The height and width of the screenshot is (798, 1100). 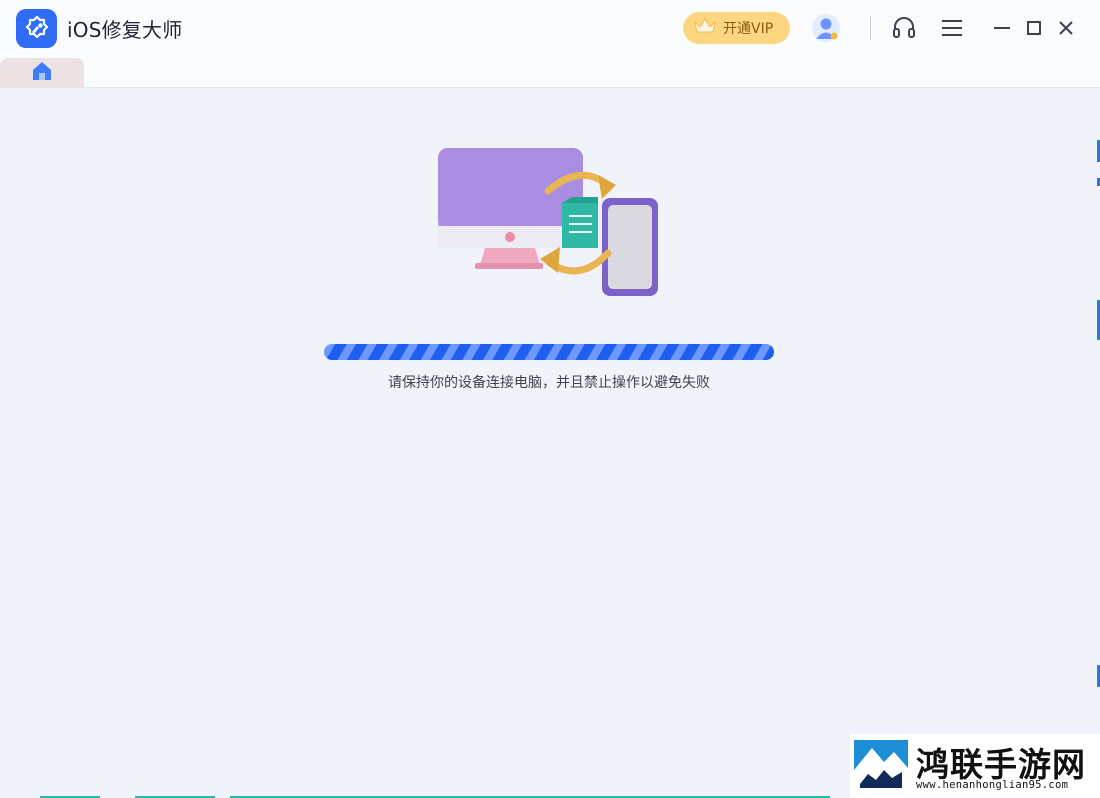 What do you see at coordinates (1066, 28) in the screenshot?
I see `close-icon` at bounding box center [1066, 28].